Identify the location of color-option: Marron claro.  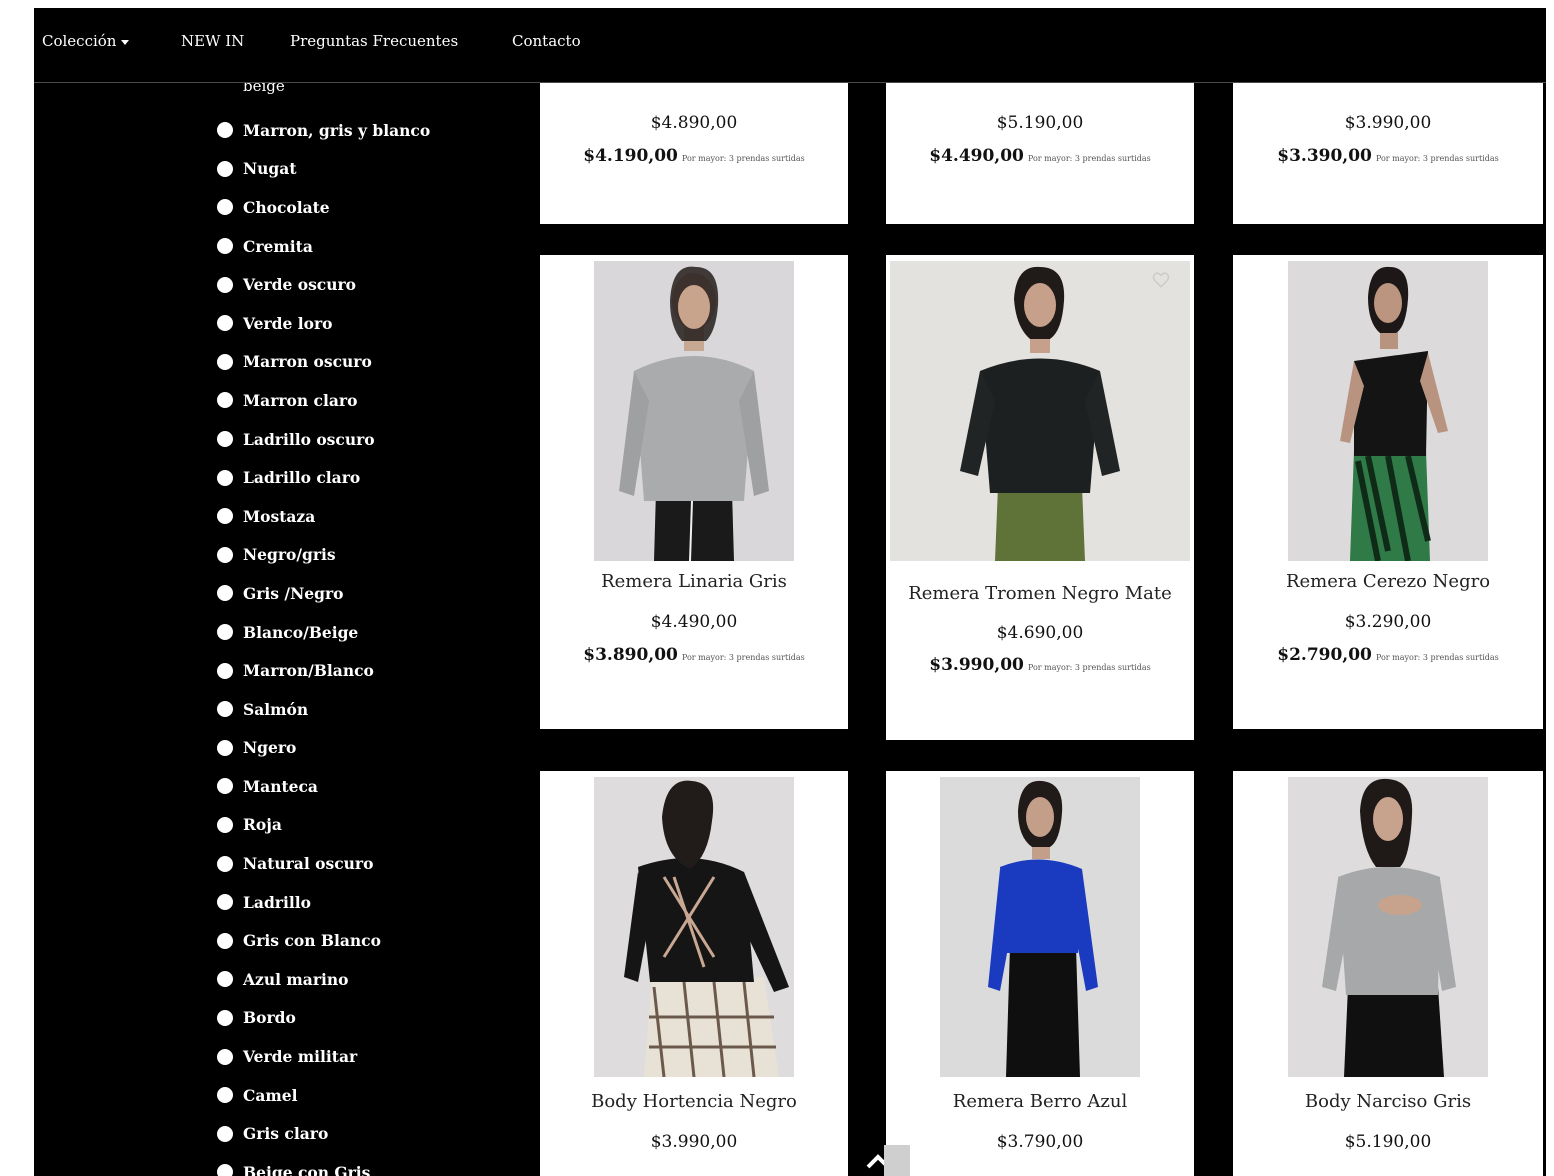
(323, 400).